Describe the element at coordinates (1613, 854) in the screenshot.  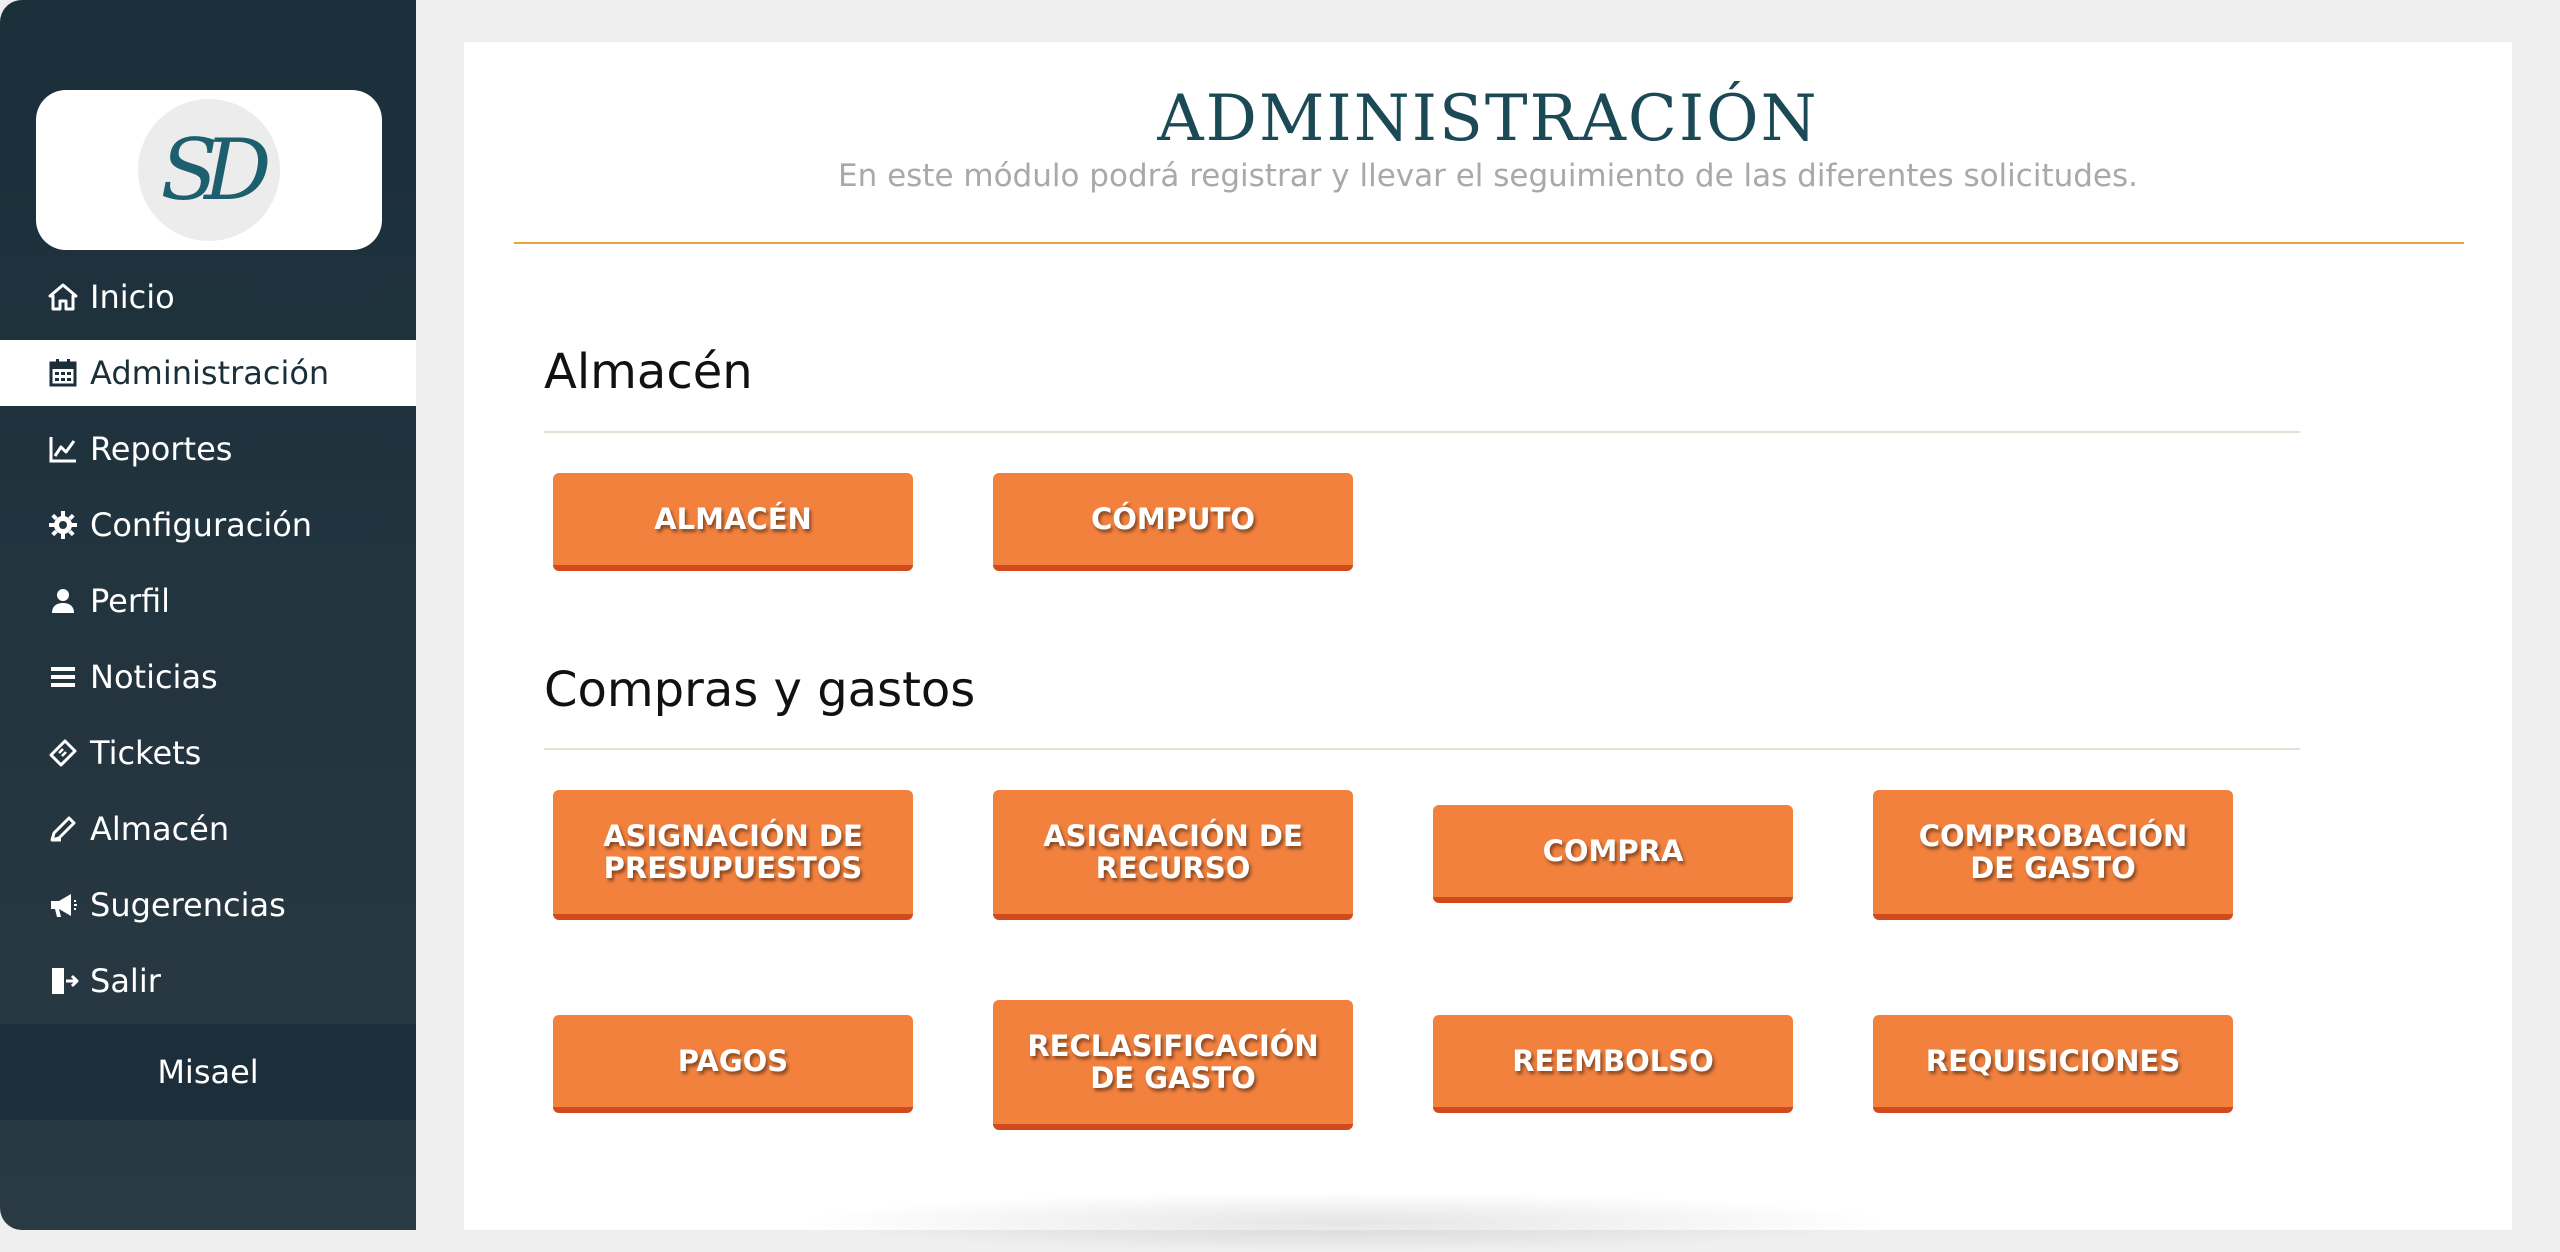
I see `compra-button: COMPRA` at that location.